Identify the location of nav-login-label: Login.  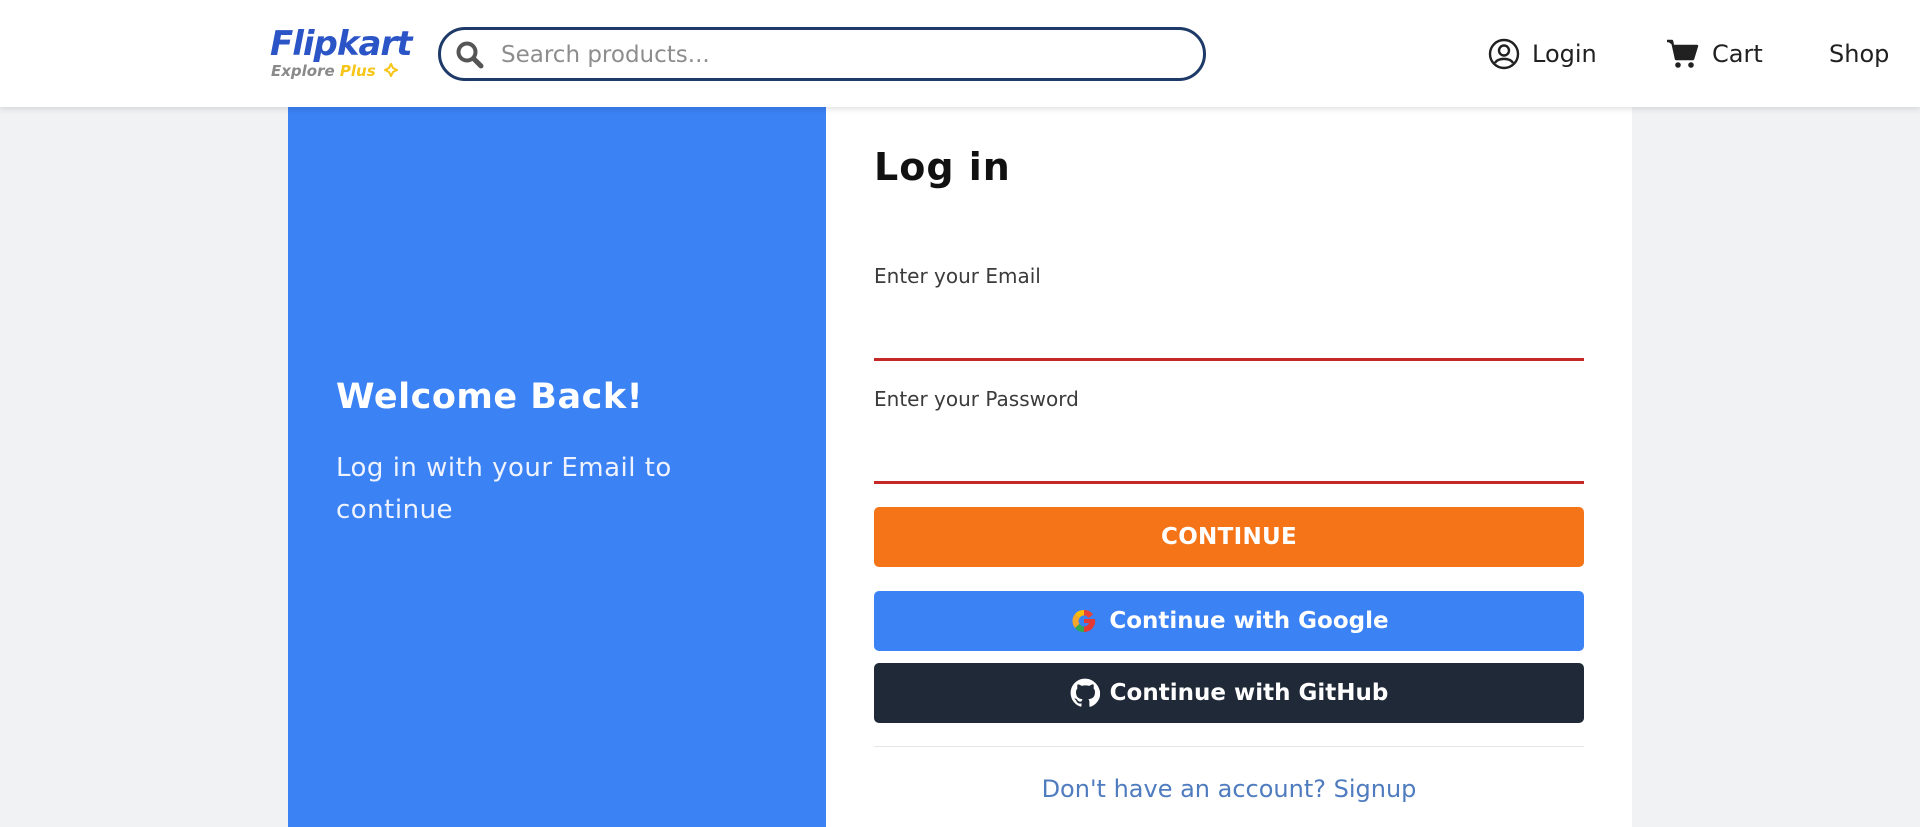
(1564, 54).